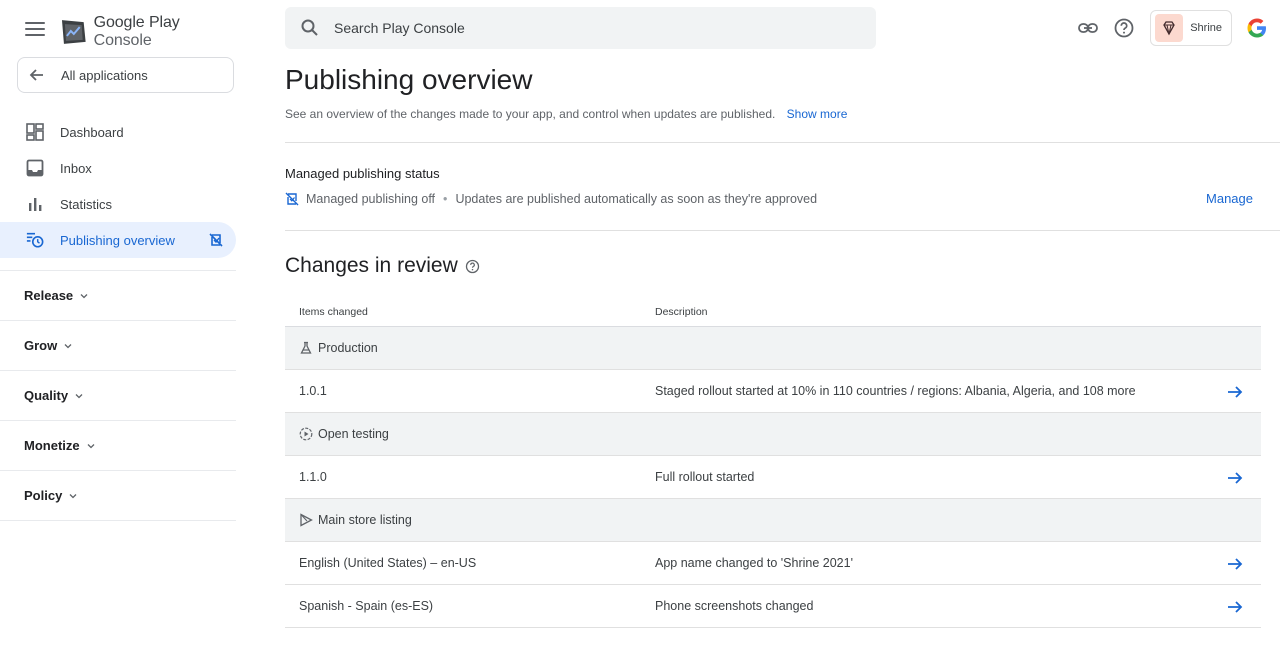 Image resolution: width=1280 pixels, height=655 pixels. Describe the element at coordinates (41, 345) in the screenshot. I see `section-label: Grow` at that location.